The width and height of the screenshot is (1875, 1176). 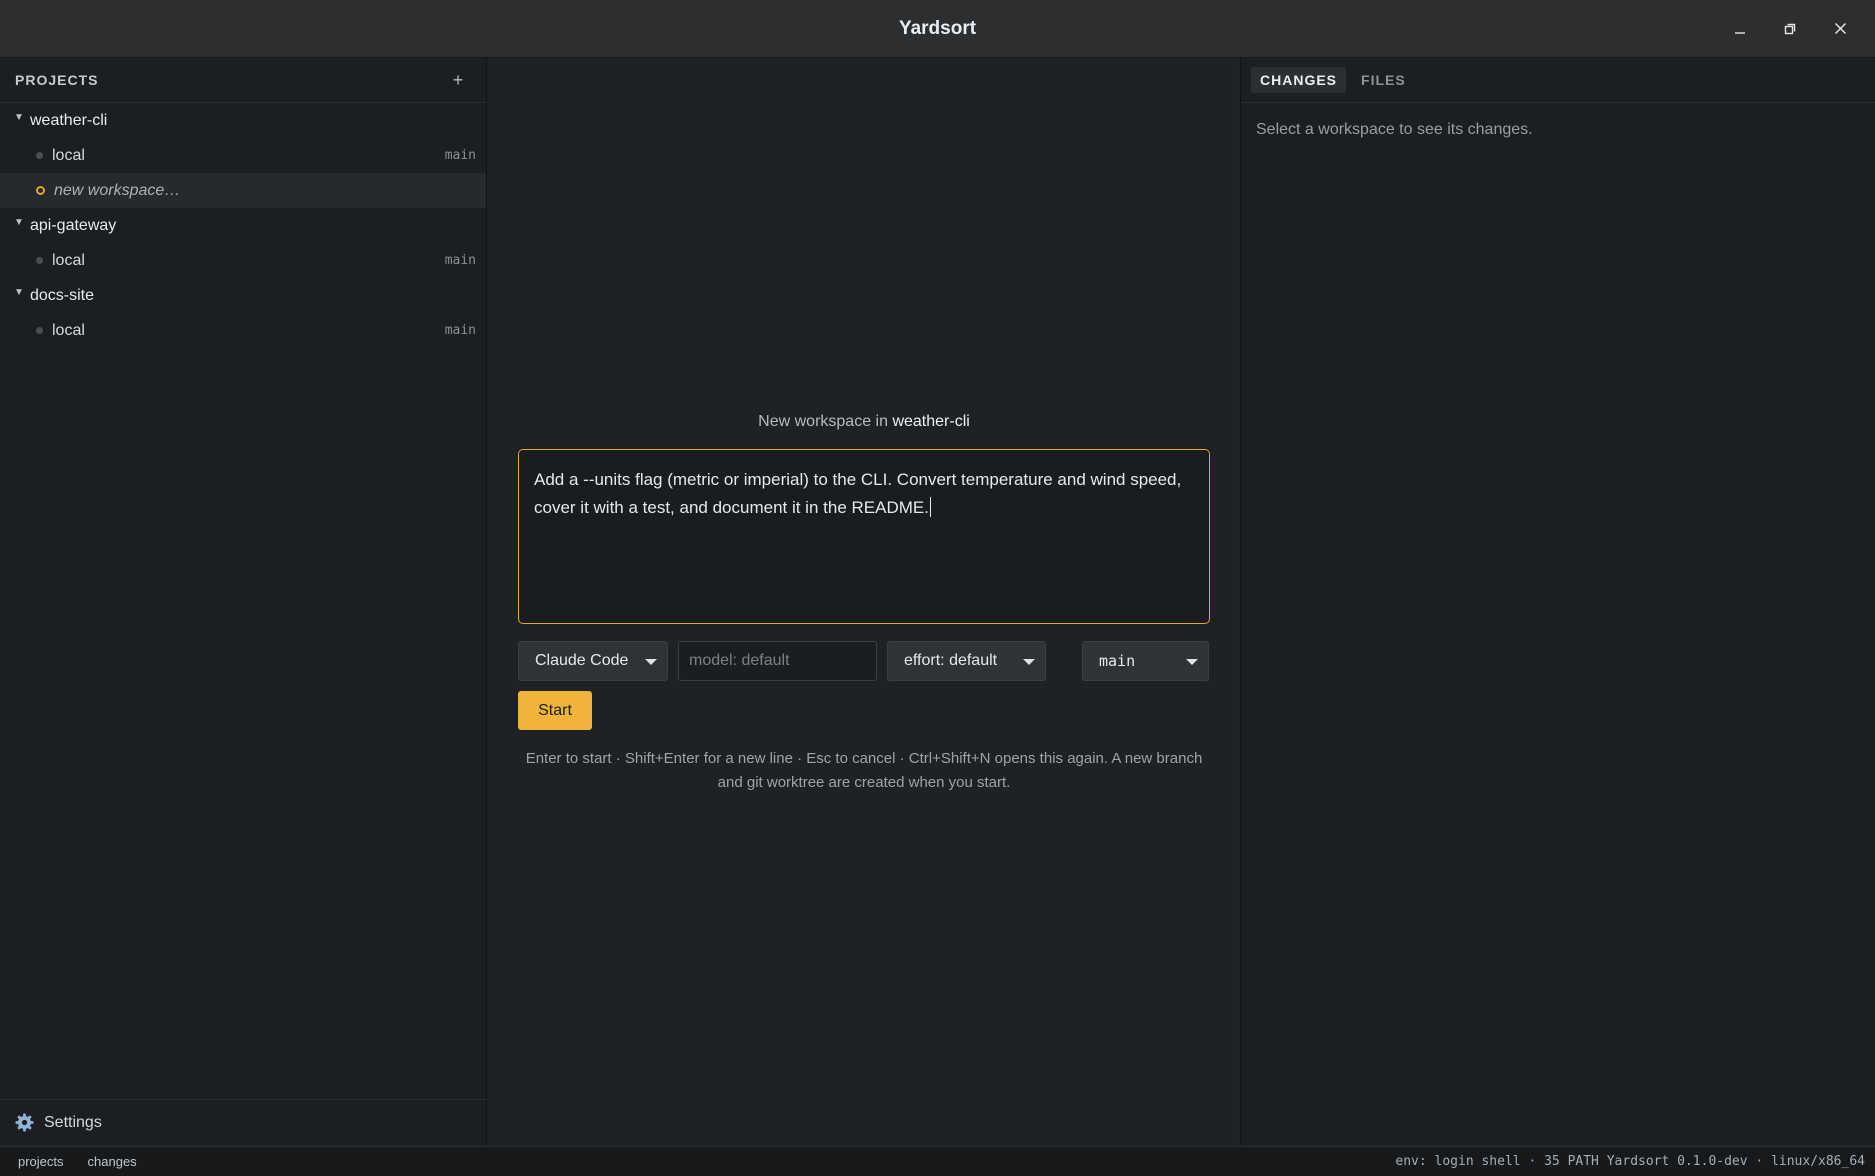 I want to click on title-bar: Yardsort, so click(x=937, y=29).